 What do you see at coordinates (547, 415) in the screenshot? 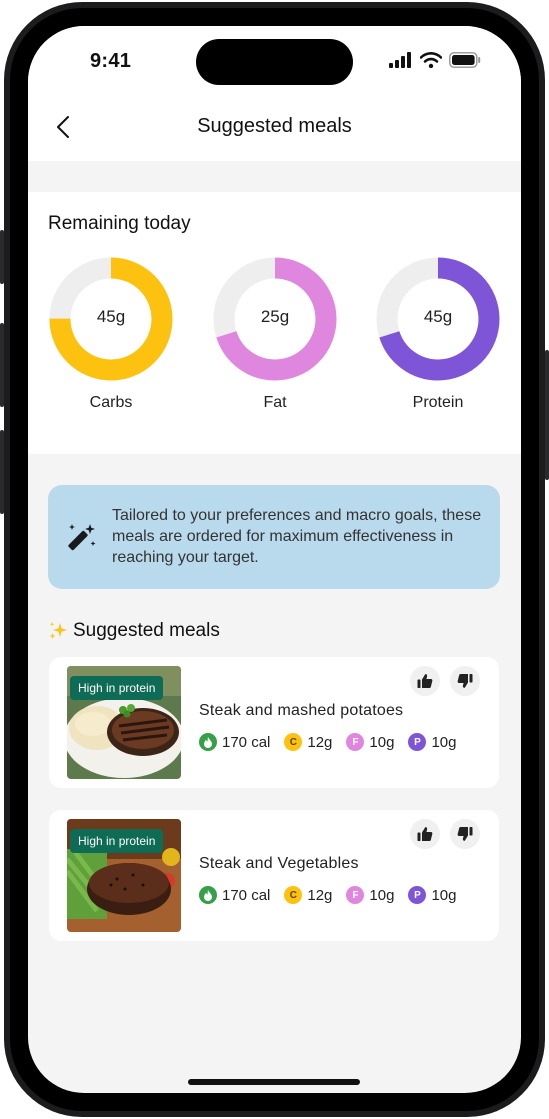
I see `side-button-power` at bounding box center [547, 415].